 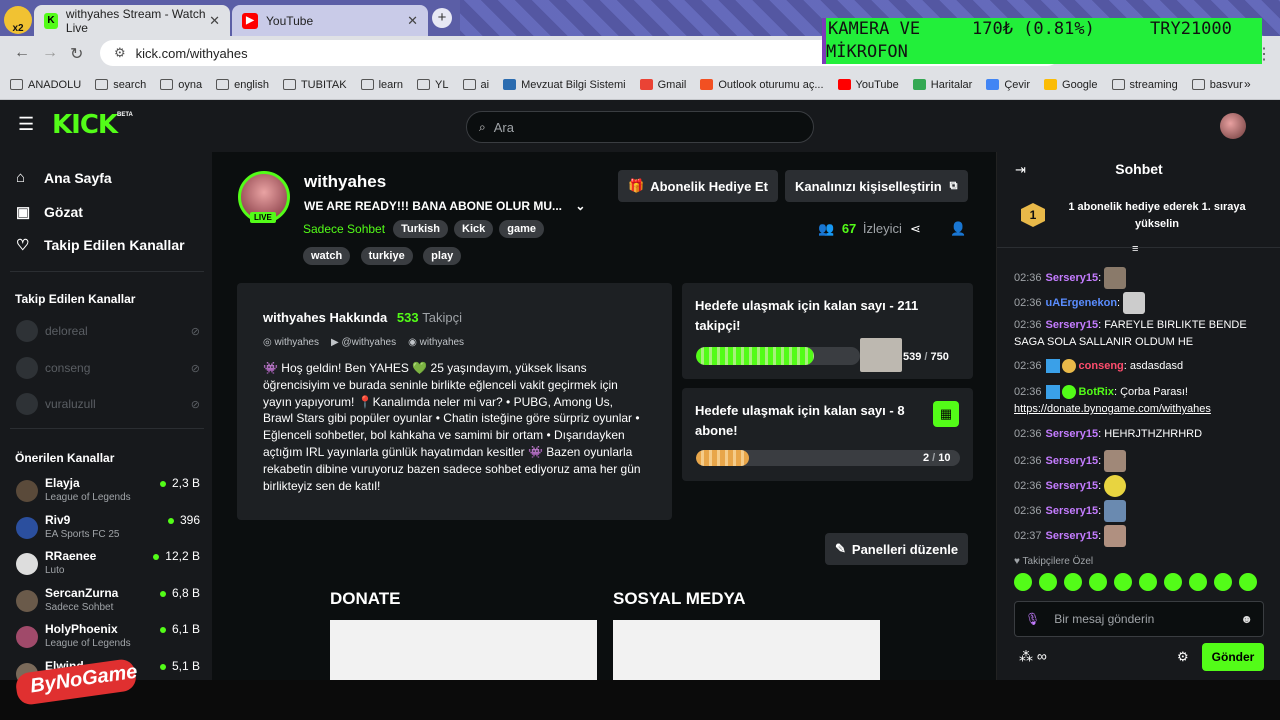 I want to click on chat-filter-icon: ≡, so click(x=1135, y=249).